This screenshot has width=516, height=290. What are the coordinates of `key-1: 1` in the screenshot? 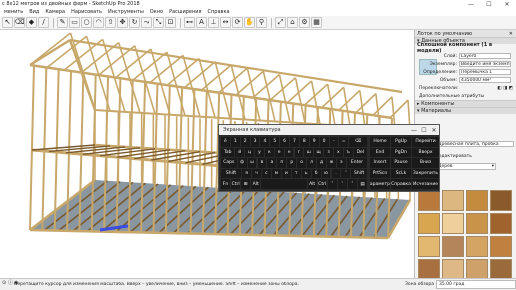 It's located at (235, 142).